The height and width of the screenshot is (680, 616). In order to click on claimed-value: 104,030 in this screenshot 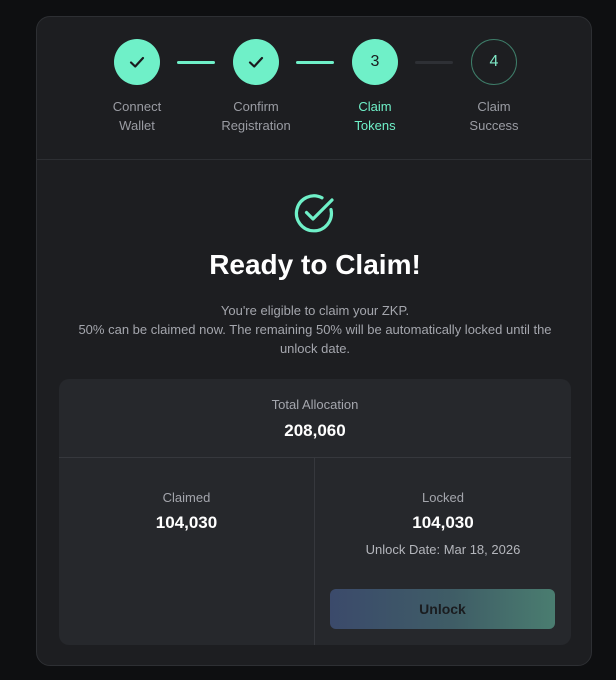, I will do `click(186, 522)`.